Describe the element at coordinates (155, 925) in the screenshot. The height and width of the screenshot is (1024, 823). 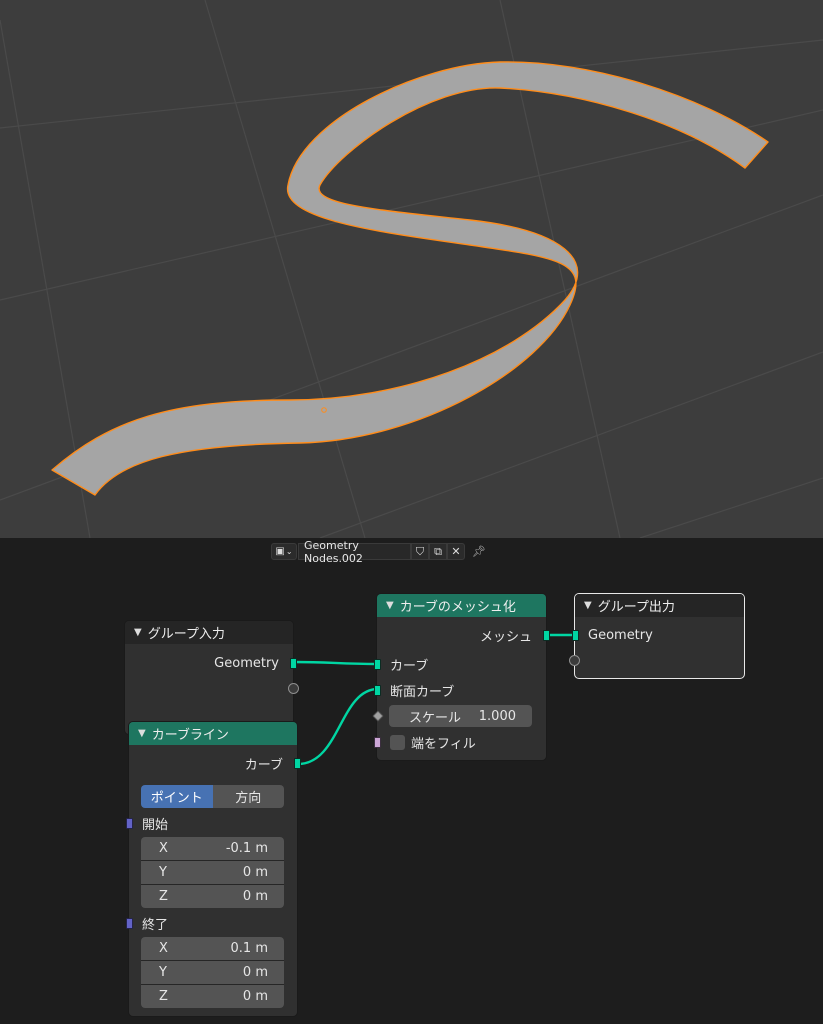
I see `socket-label: 終了` at that location.